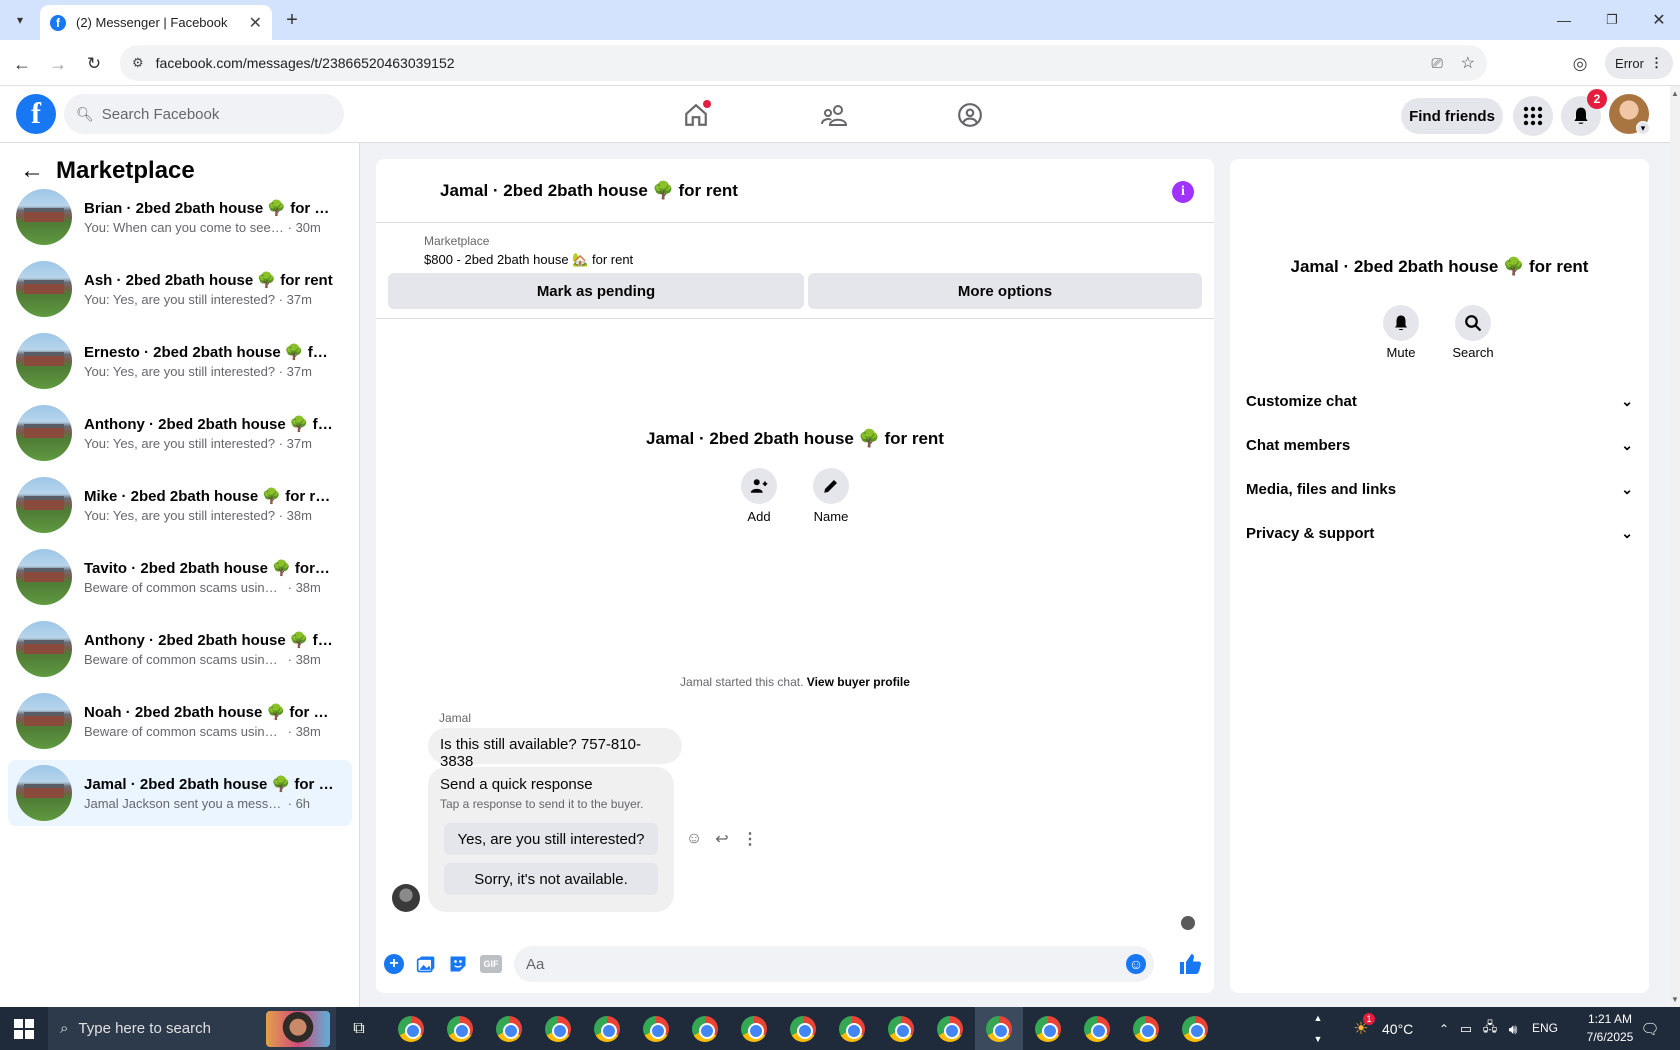  I want to click on task-view-icon: ⧉, so click(359, 1029).